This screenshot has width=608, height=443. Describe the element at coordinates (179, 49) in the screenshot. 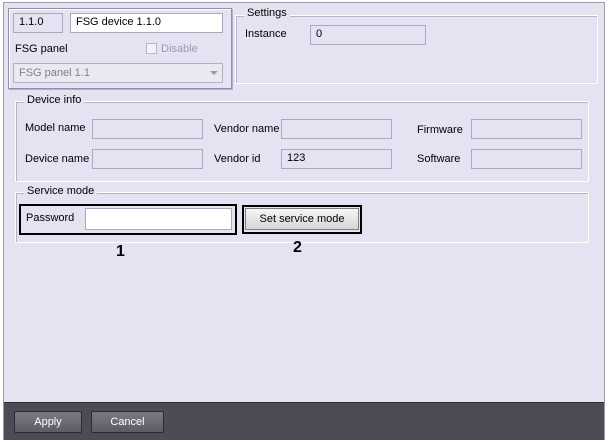

I see `disable-label: Disable` at that location.